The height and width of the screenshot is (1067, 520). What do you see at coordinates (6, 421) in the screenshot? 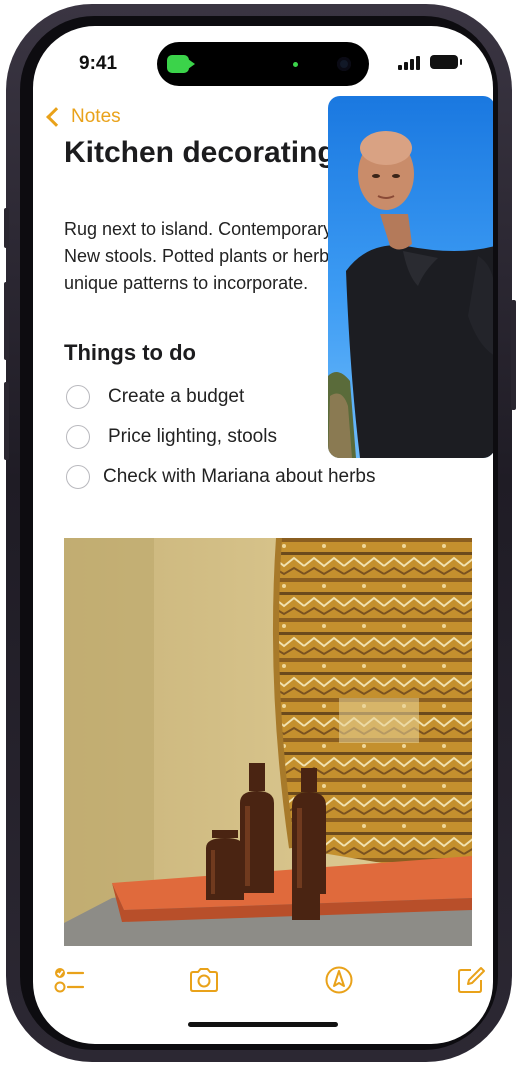
I see `volume-down-button` at bounding box center [6, 421].